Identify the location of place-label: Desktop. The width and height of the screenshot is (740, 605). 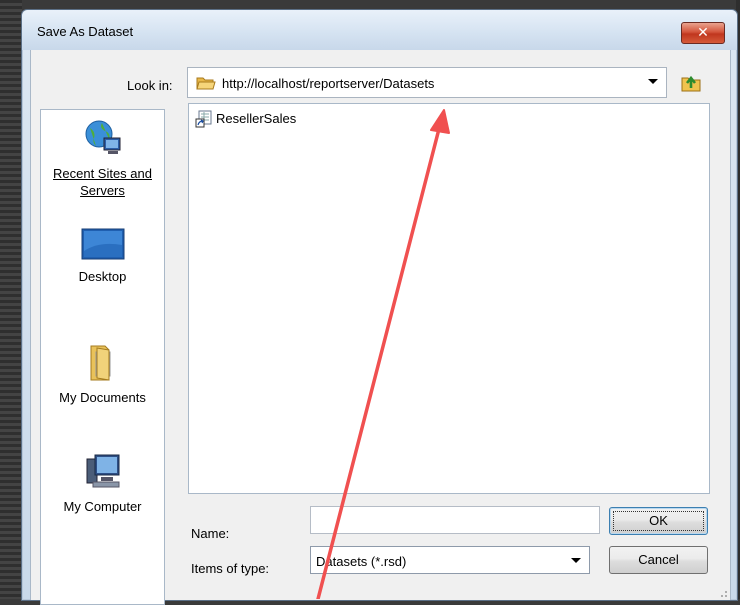
(102, 276).